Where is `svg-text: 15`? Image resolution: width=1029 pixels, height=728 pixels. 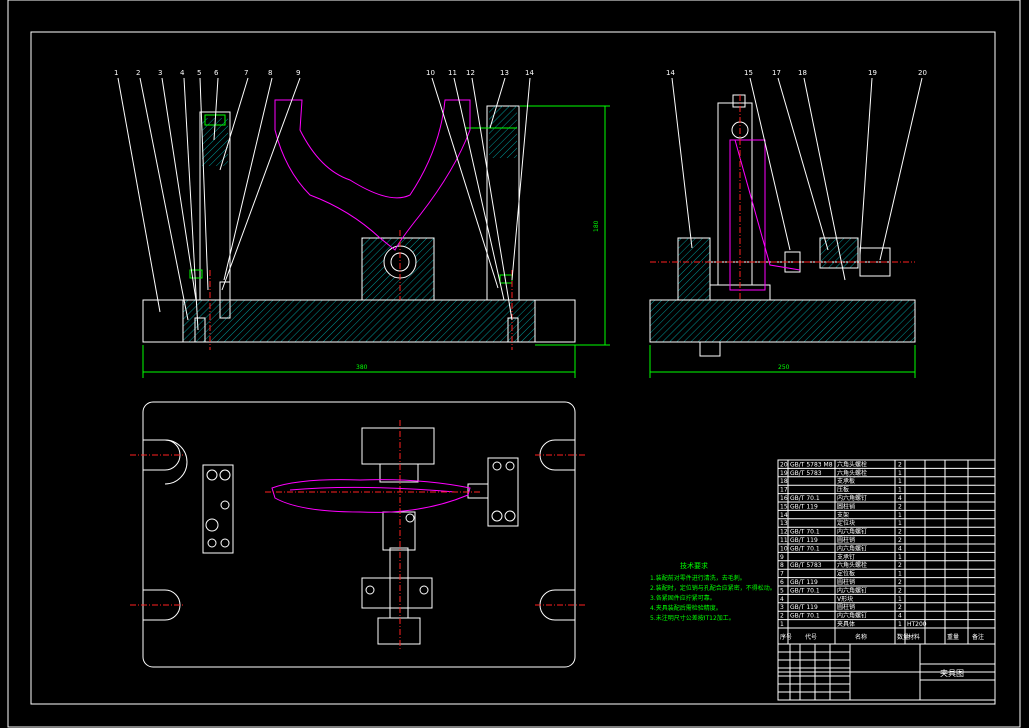
svg-text: 15 is located at coordinates (748, 73).